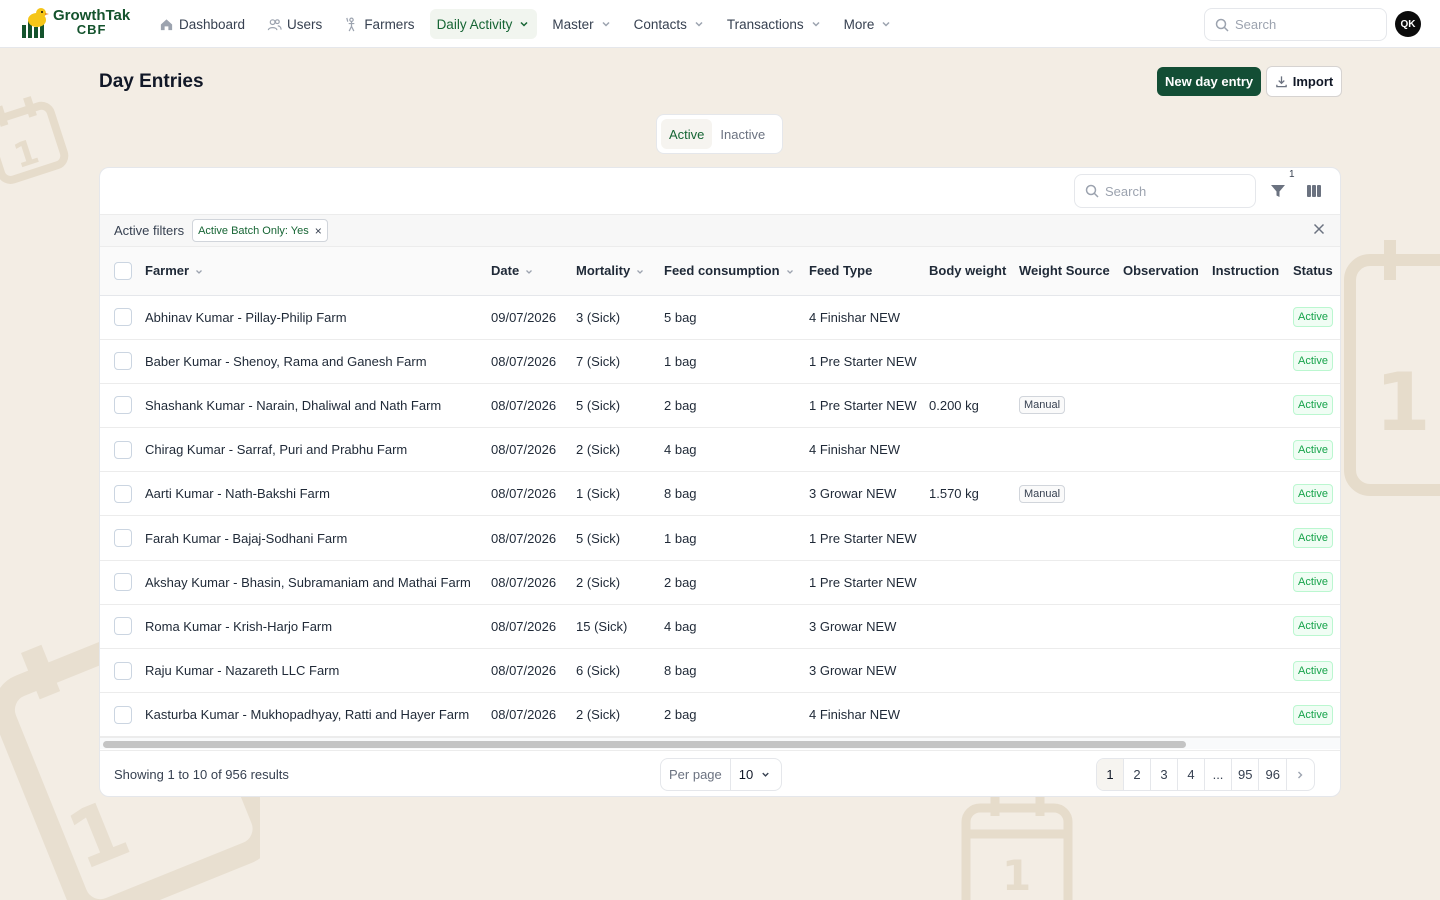 Image resolution: width=1440 pixels, height=900 pixels. Describe the element at coordinates (581, 24) in the screenshot. I see `nav-master: Master` at that location.